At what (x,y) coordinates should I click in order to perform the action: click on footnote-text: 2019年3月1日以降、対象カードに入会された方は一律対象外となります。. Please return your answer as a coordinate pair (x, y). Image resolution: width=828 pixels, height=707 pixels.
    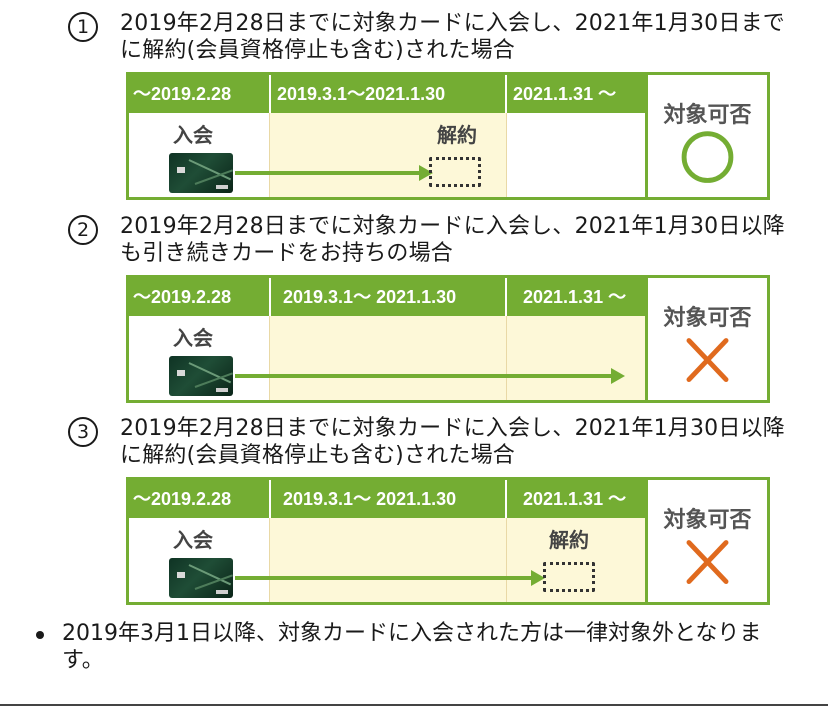
    Looking at the image, I should click on (412, 647).